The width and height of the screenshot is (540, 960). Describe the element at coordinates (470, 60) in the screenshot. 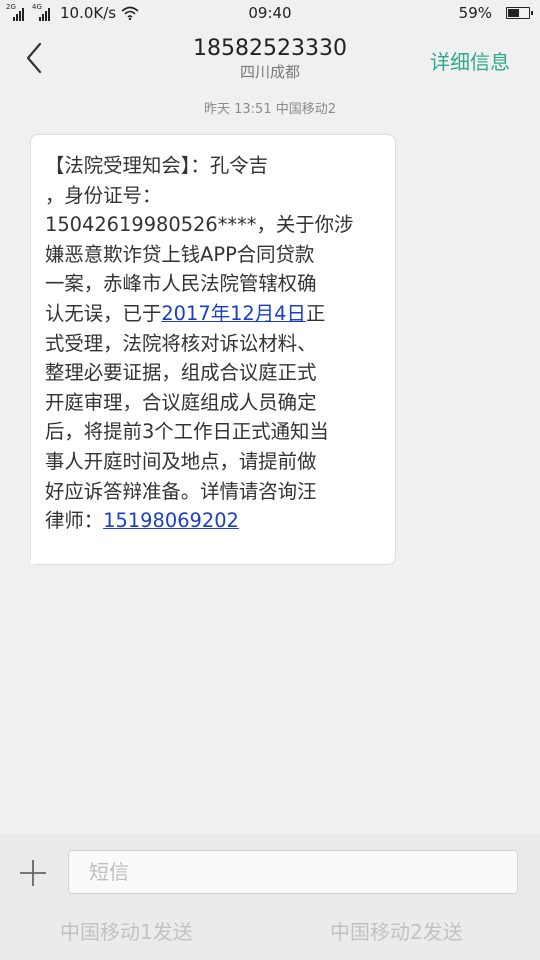

I see `details-button: 详细信息` at that location.